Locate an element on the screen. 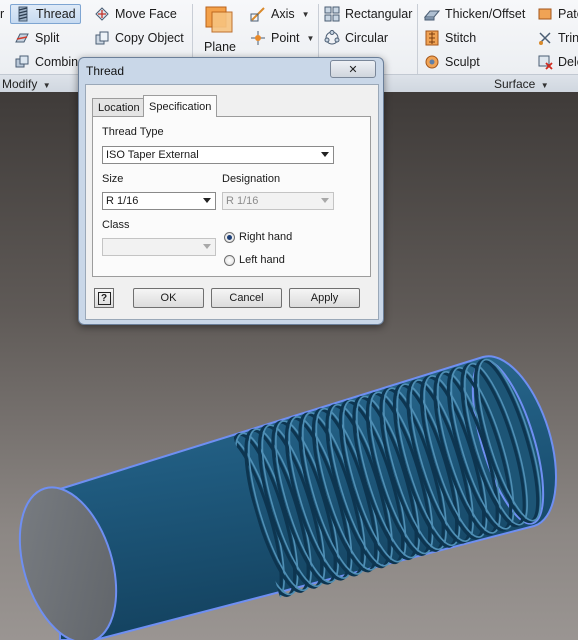 Image resolution: width=578 pixels, height=640 pixels. move-face-command-label: Move Face is located at coordinates (146, 14).